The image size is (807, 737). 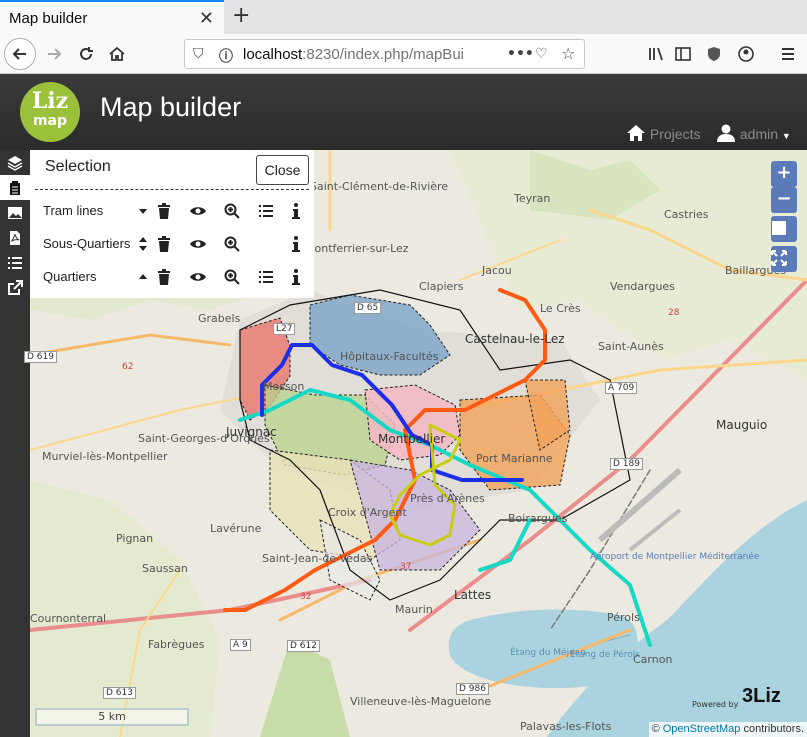 What do you see at coordinates (176, 644) in the screenshot?
I see `map-place-label: Fabrègues` at bounding box center [176, 644].